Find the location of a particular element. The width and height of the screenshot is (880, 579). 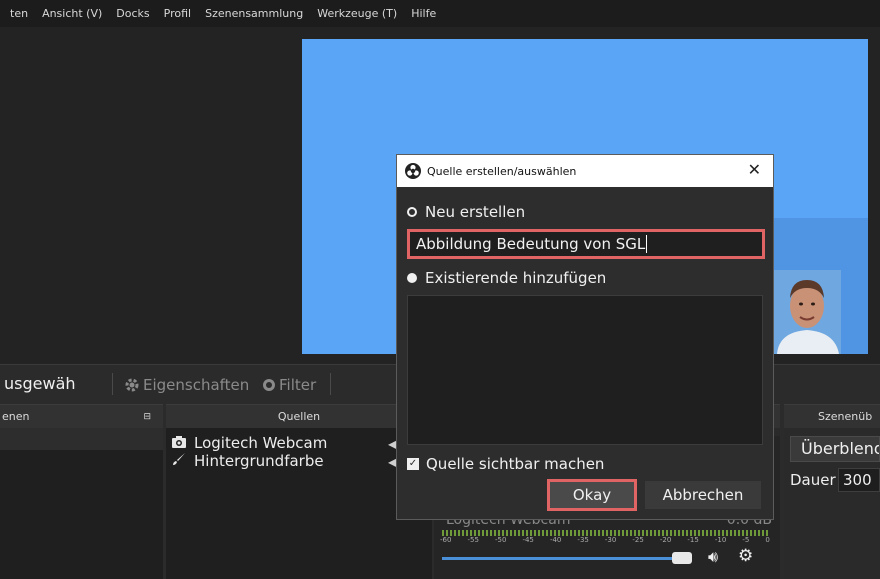

meter-tick-label: -30 is located at coordinates (610, 540).